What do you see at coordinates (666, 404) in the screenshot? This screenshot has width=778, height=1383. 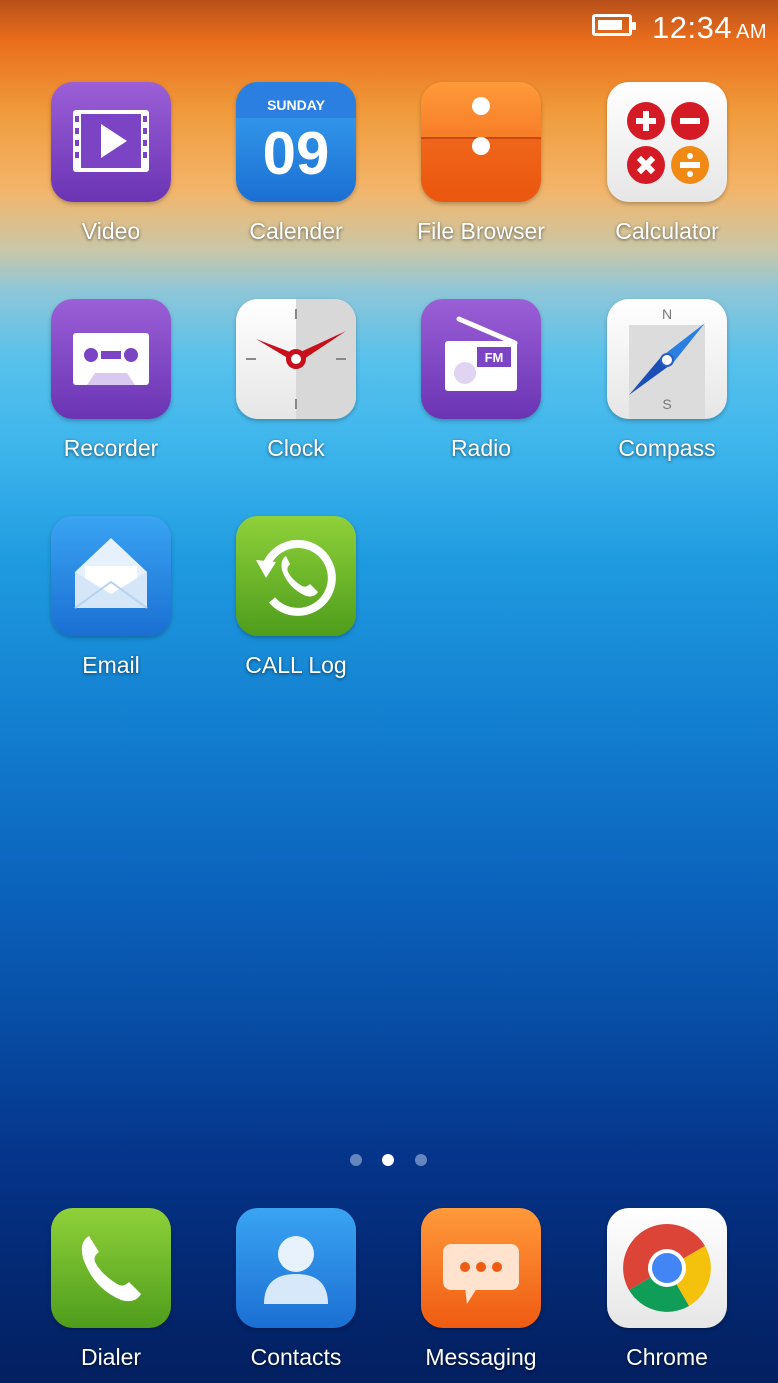 I see `compass-south: S` at bounding box center [666, 404].